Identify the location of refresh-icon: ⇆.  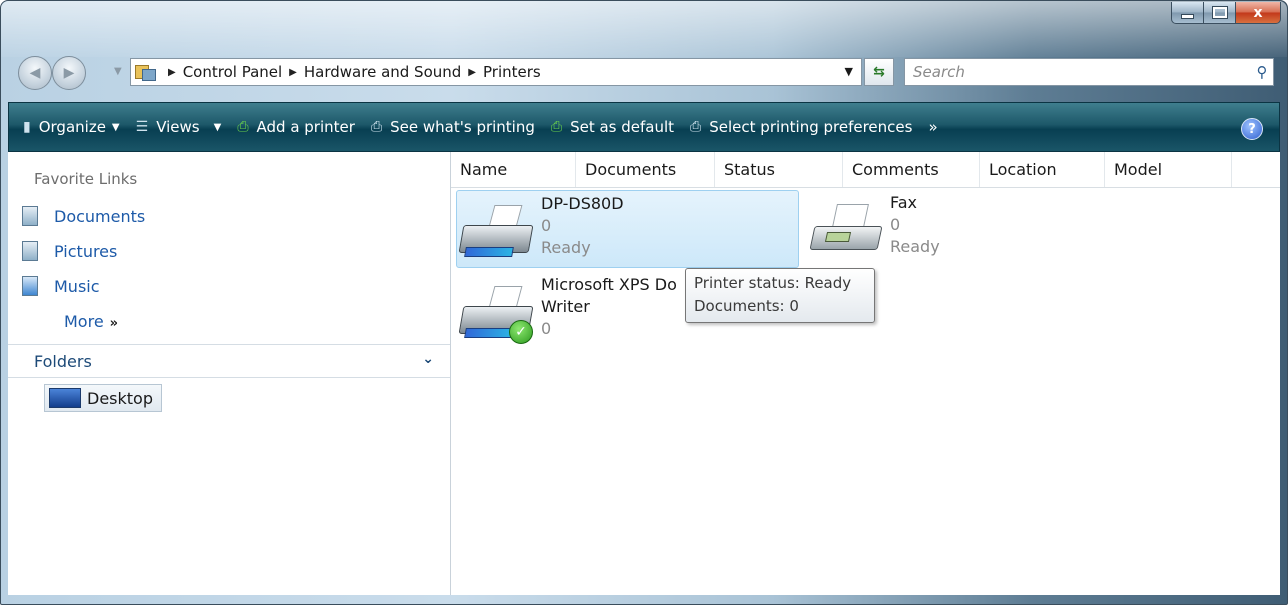
(879, 72).